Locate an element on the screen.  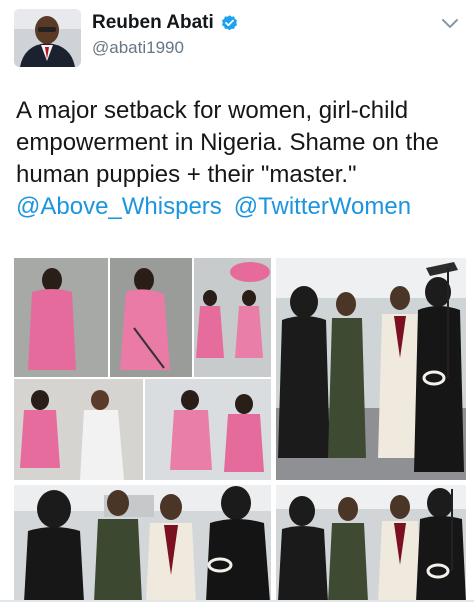
tweet-text-line: human puppies + their "master." is located at coordinates (186, 174).